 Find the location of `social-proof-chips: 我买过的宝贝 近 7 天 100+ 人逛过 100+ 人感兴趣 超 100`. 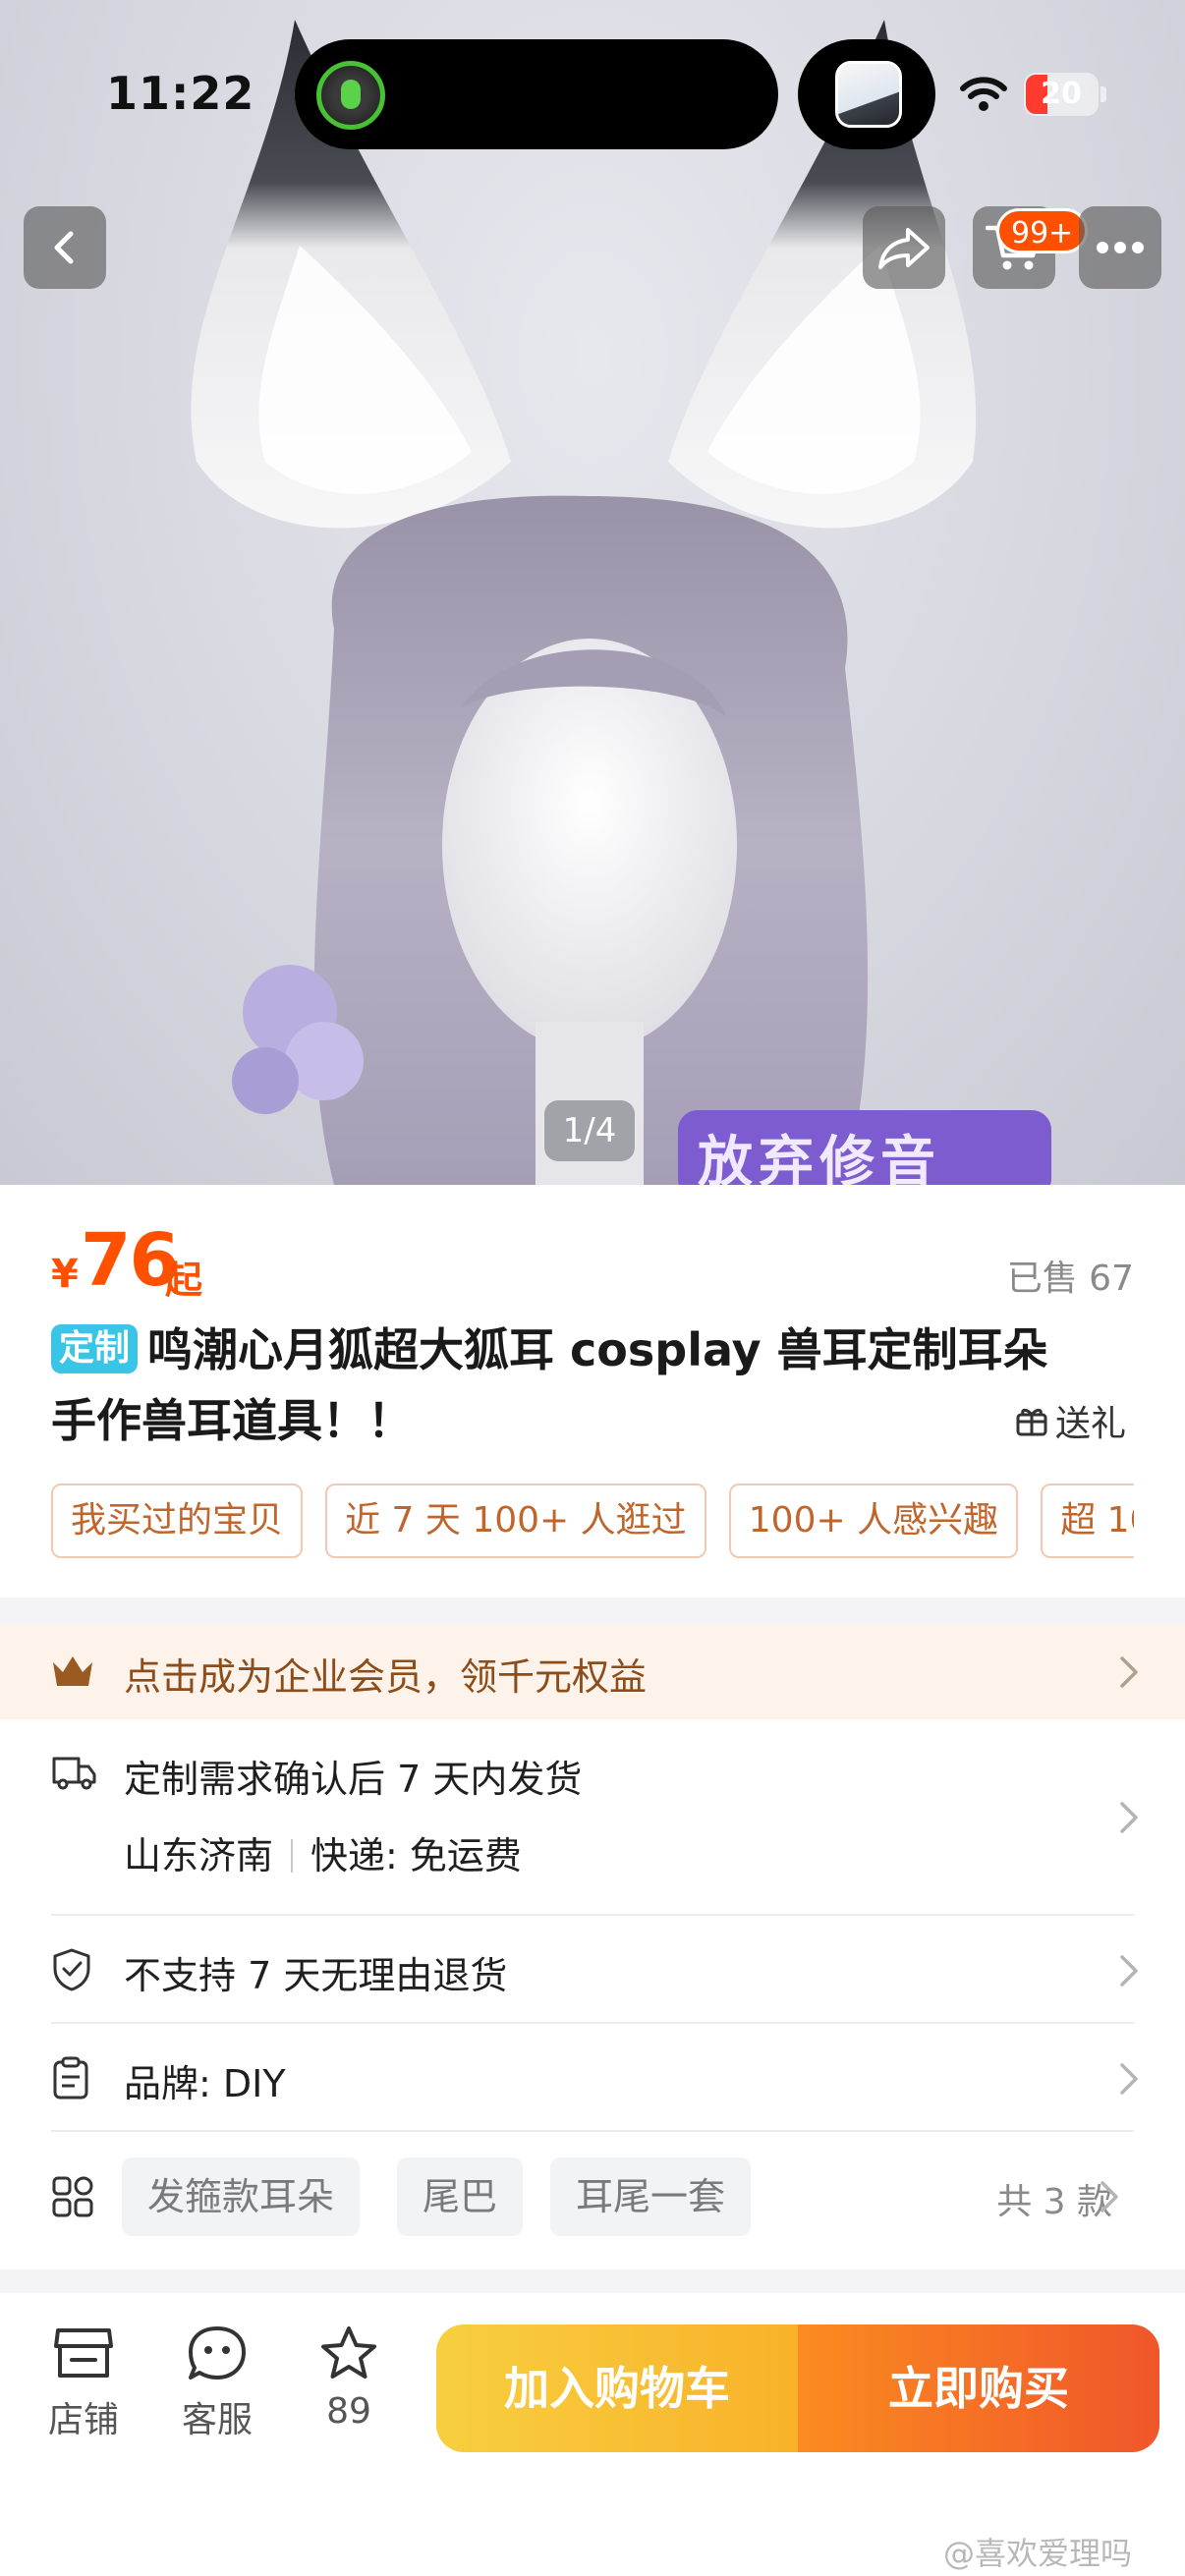

social-proof-chips: 我买过的宝贝 近 7 天 100+ 人逛过 100+ 人感兴趣 超 100 is located at coordinates (592, 1522).